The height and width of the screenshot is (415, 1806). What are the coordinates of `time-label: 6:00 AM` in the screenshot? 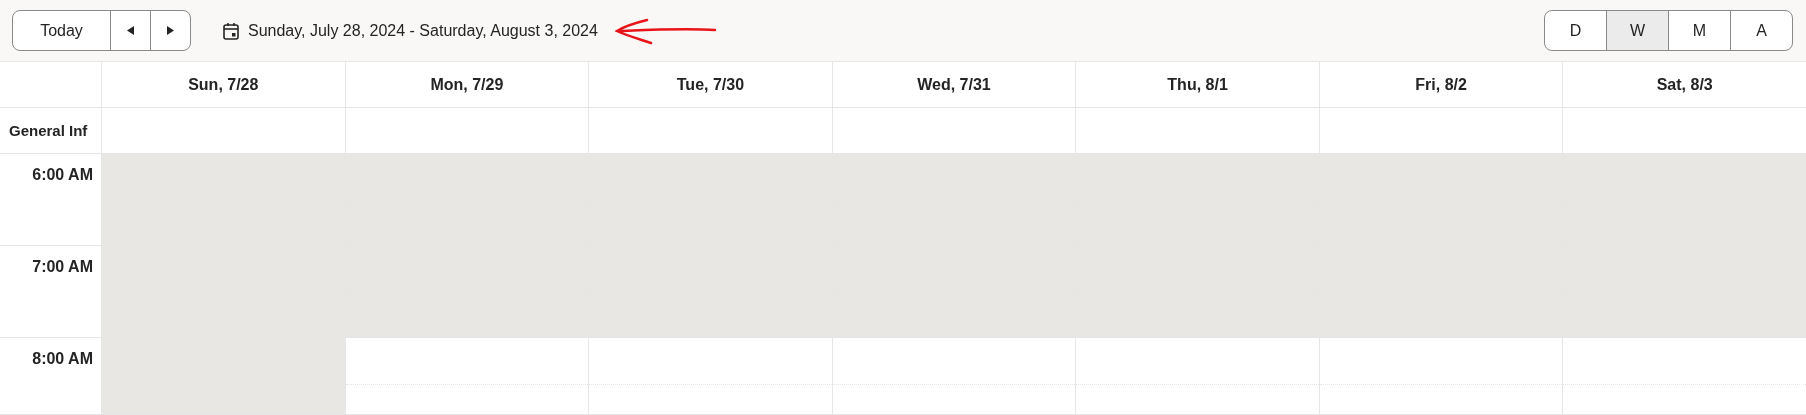 It's located at (62, 175).